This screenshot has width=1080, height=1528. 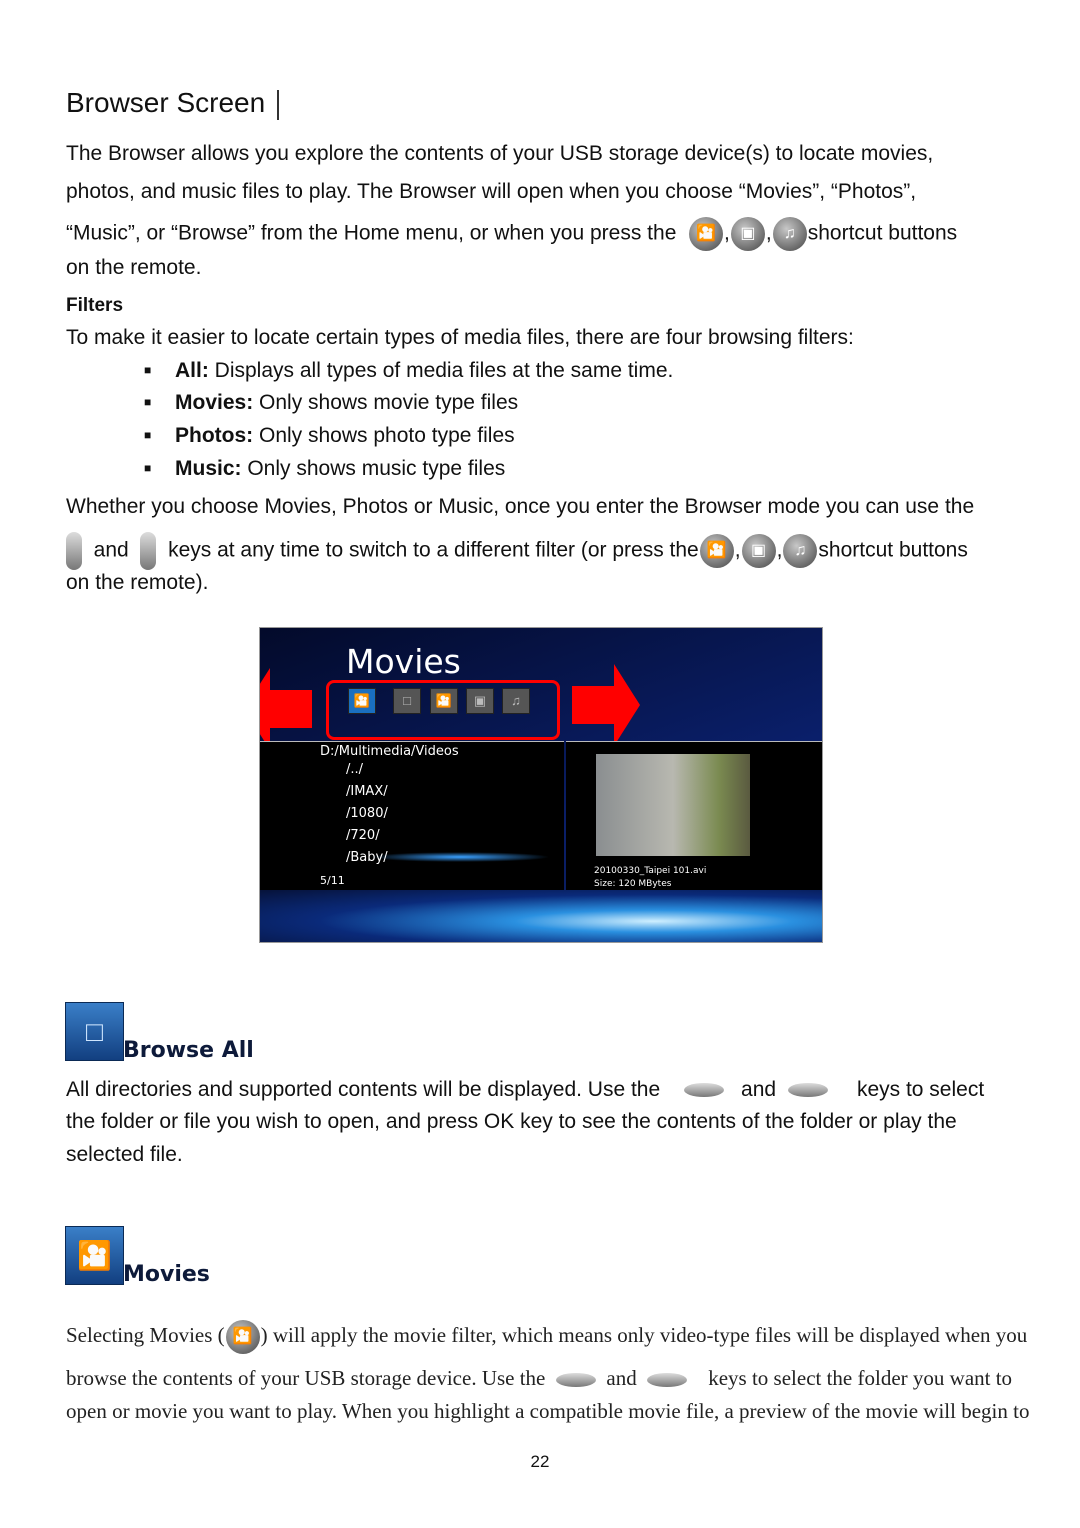 I want to click on folder-item-selected: /Baby/, so click(x=367, y=857).